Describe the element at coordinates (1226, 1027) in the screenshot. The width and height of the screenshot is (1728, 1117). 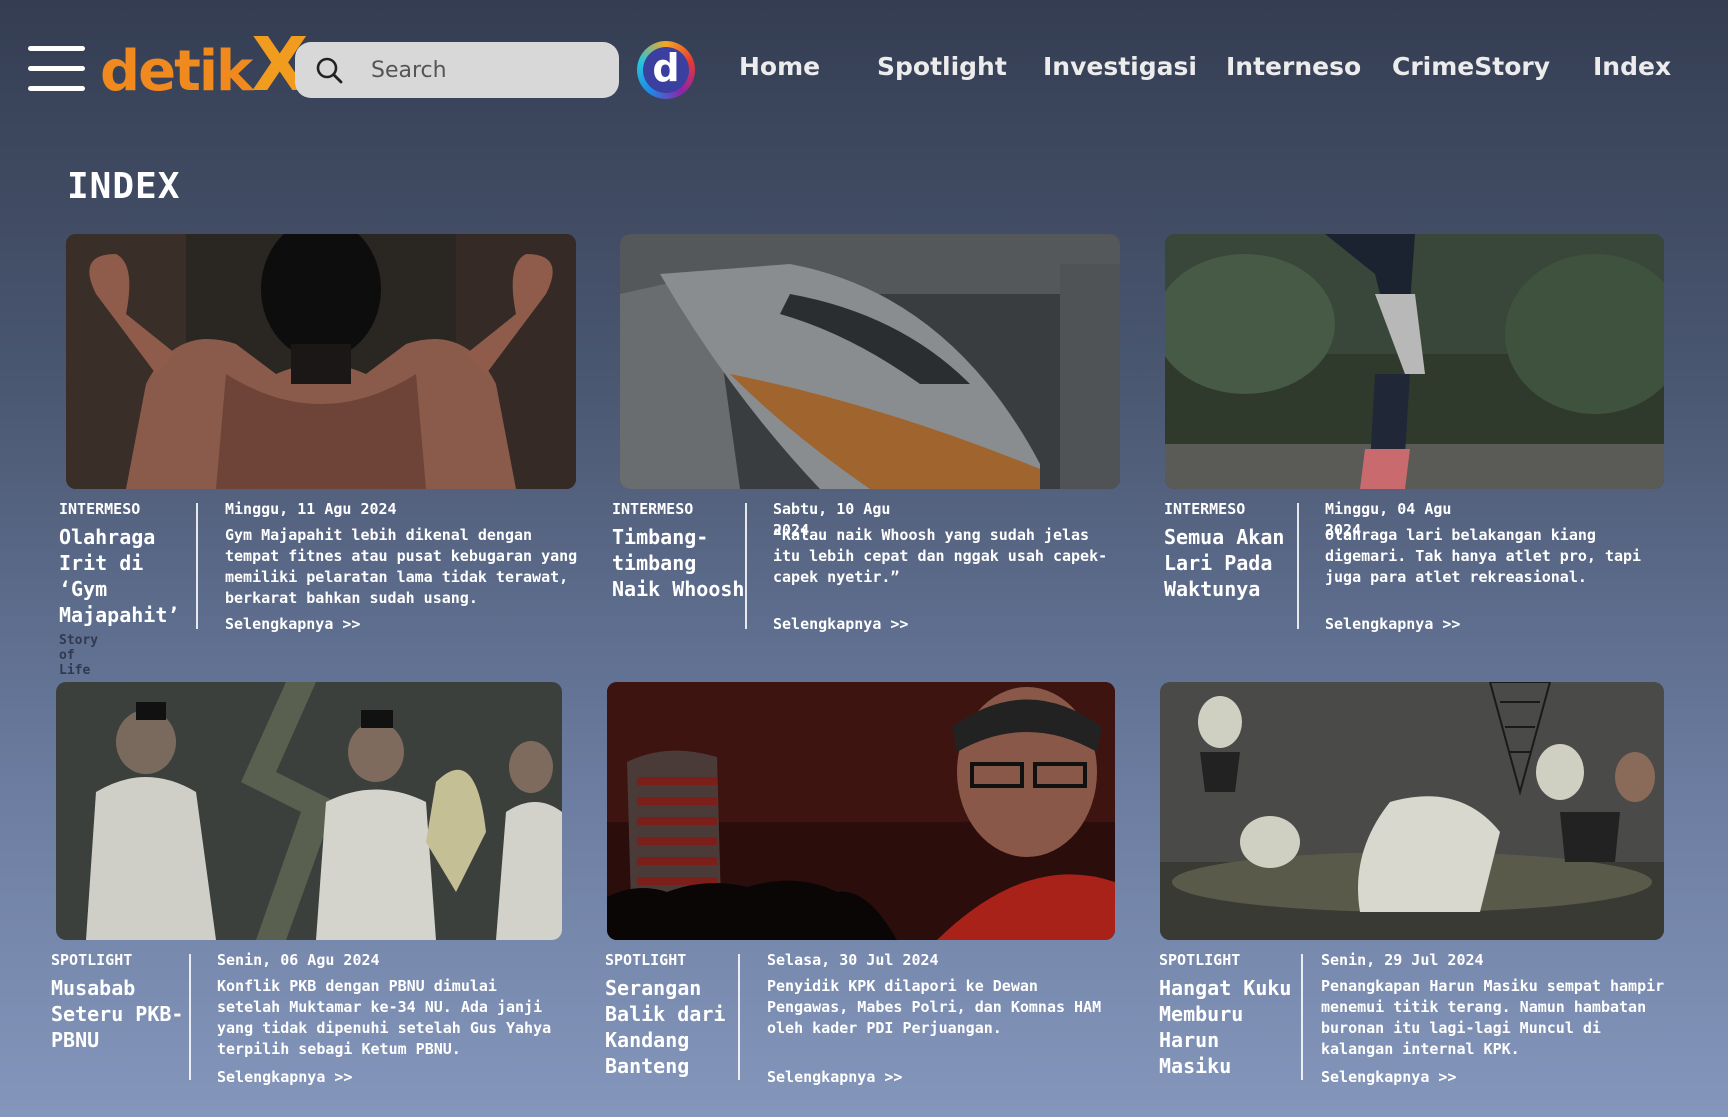
I see `article-headline: Hangat Kuku Memburu Harun Masiku` at that location.